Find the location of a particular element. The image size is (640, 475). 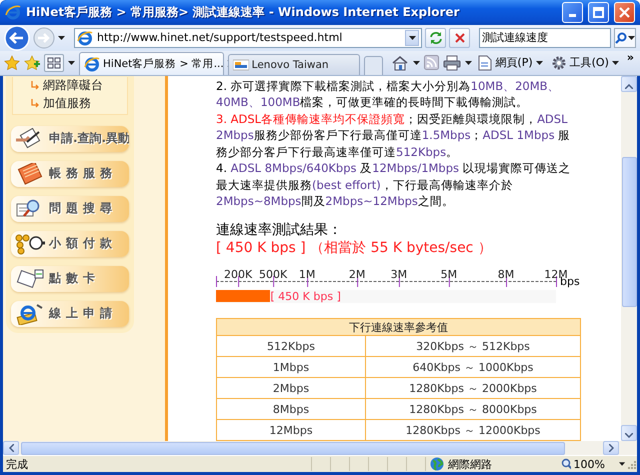

vertical-scrollbar is located at coordinates (629, 259).